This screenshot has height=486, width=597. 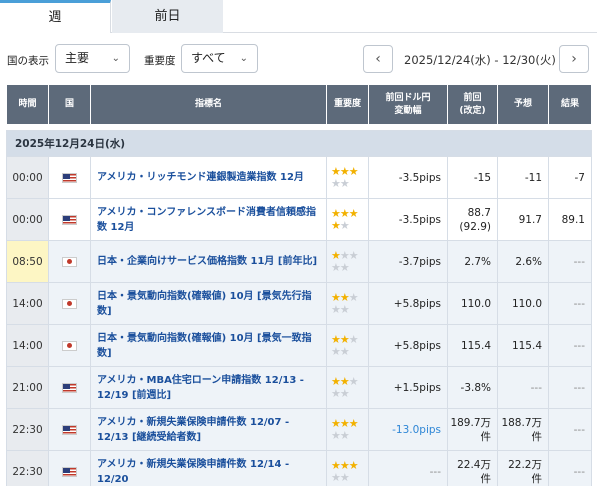 What do you see at coordinates (208, 104) in the screenshot?
I see `col-indicator: 指標名` at bounding box center [208, 104].